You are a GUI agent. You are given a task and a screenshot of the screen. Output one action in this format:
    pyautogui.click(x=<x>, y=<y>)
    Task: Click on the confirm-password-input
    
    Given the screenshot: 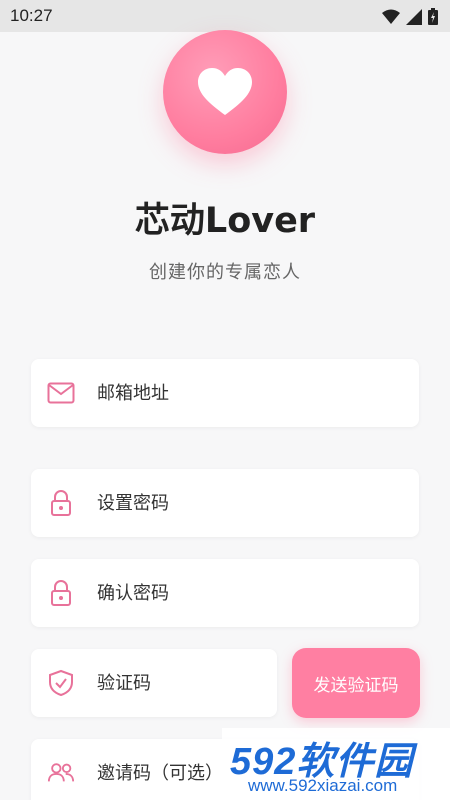 What is the action you would take?
    pyautogui.click(x=222, y=593)
    